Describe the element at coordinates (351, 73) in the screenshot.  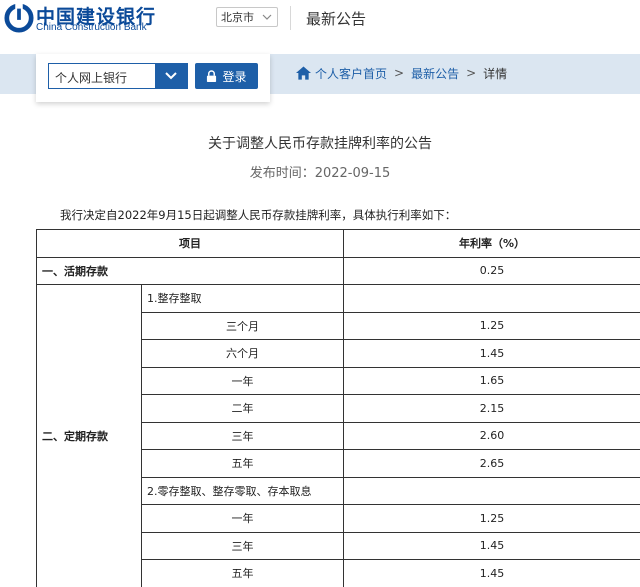
I see `breadcrumb-home-link: 个人客户首页` at that location.